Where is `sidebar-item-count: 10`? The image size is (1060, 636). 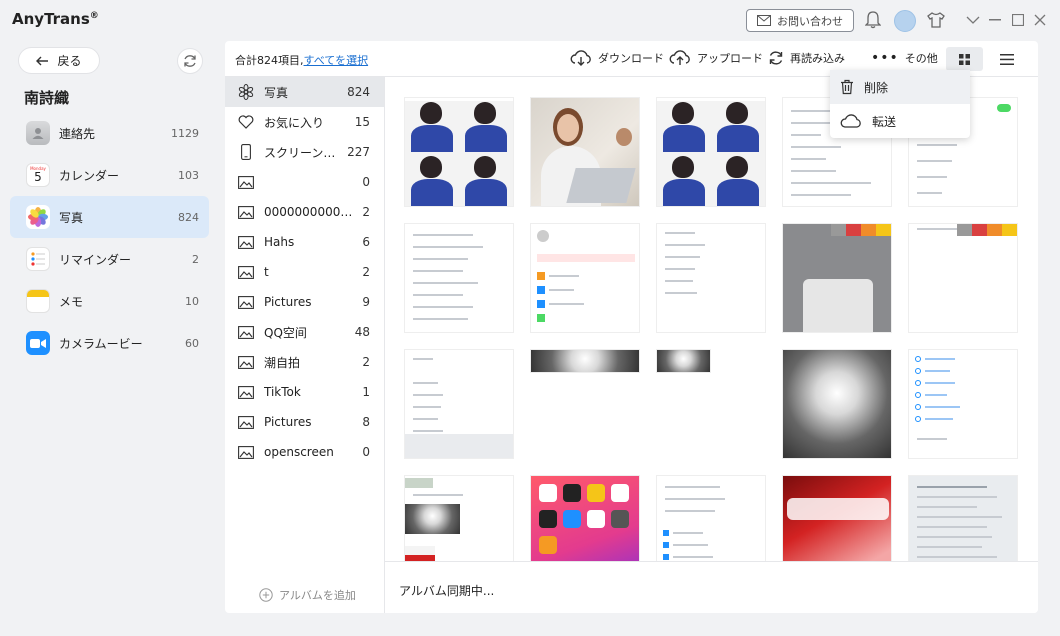
sidebar-item-count: 10 is located at coordinates (192, 301).